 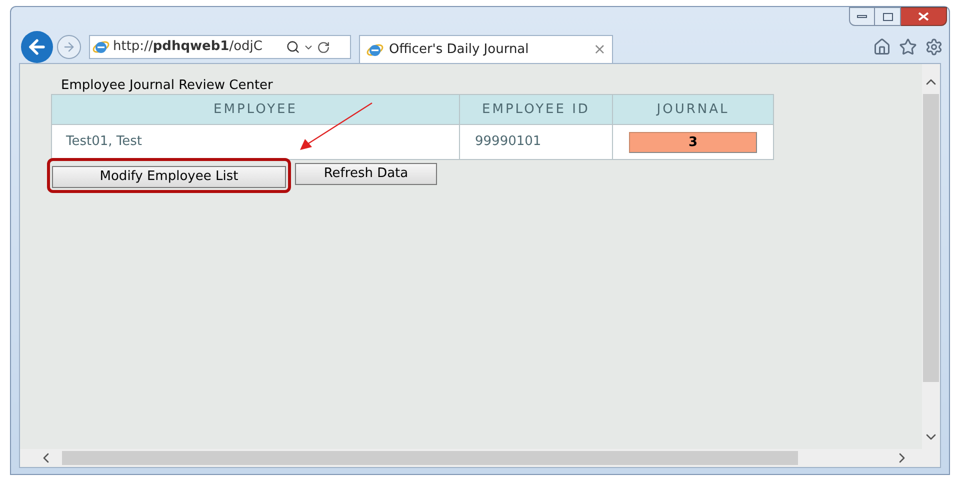 I want to click on vertical-scrollbar-thumb, so click(x=931, y=238).